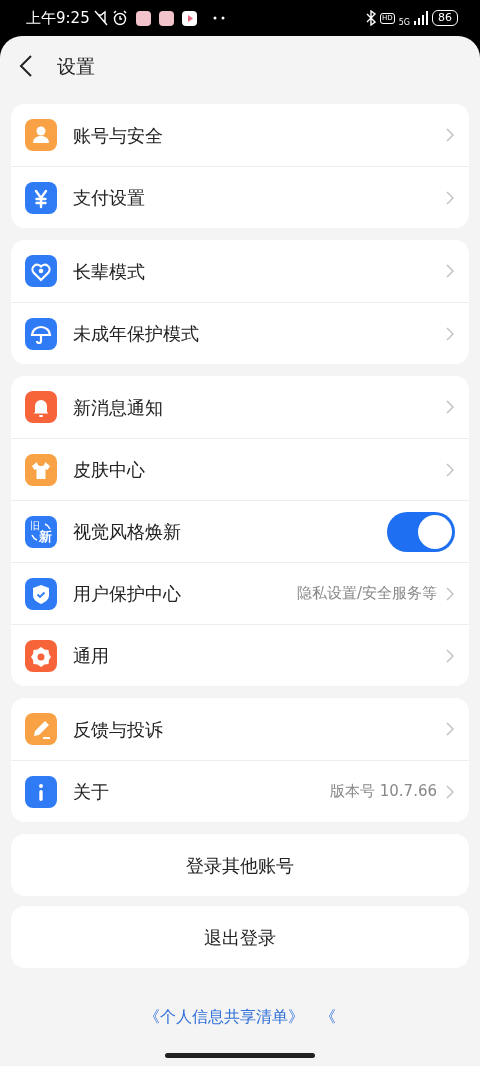 The height and width of the screenshot is (1066, 480). Describe the element at coordinates (240, 729) in the screenshot. I see `settings-row: 反馈与投诉` at that location.